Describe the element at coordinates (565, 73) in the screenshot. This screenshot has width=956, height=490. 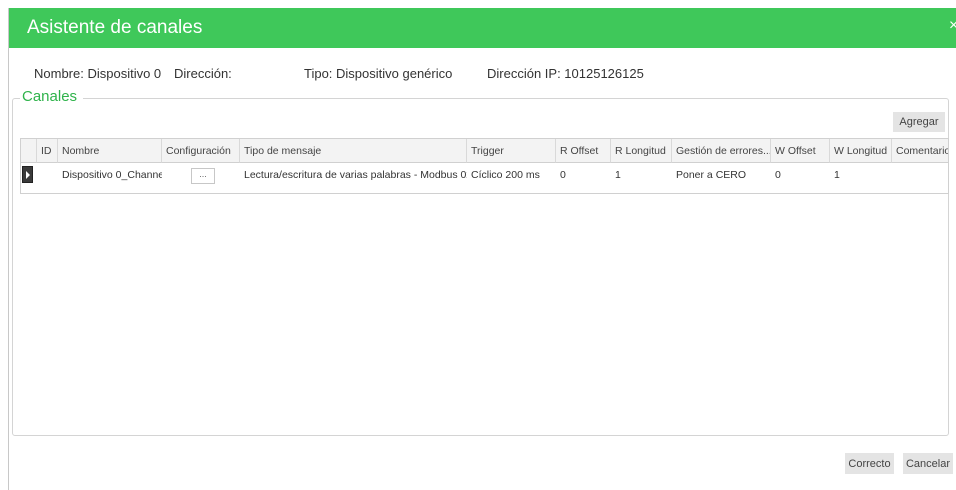
I see `ip-address-label: Dirección IP: 10125126125` at that location.